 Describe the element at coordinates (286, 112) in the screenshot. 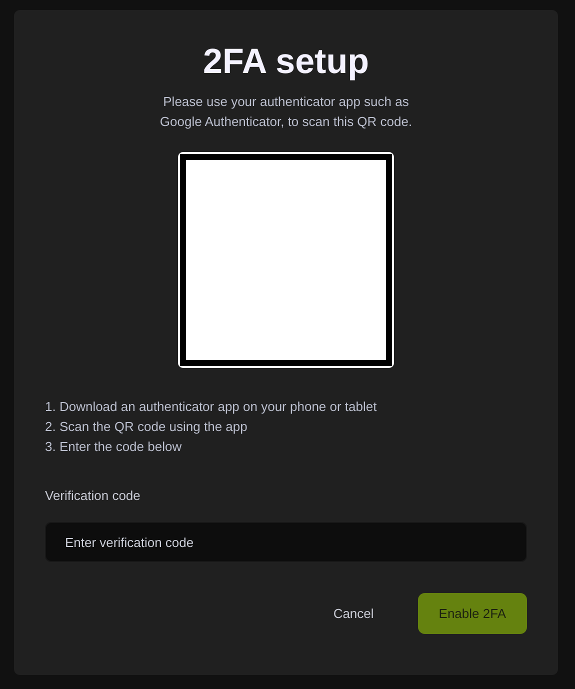

I see `instruction-text: Please use your authenticator app such as Google Authenticator, to scan this QR code.` at that location.